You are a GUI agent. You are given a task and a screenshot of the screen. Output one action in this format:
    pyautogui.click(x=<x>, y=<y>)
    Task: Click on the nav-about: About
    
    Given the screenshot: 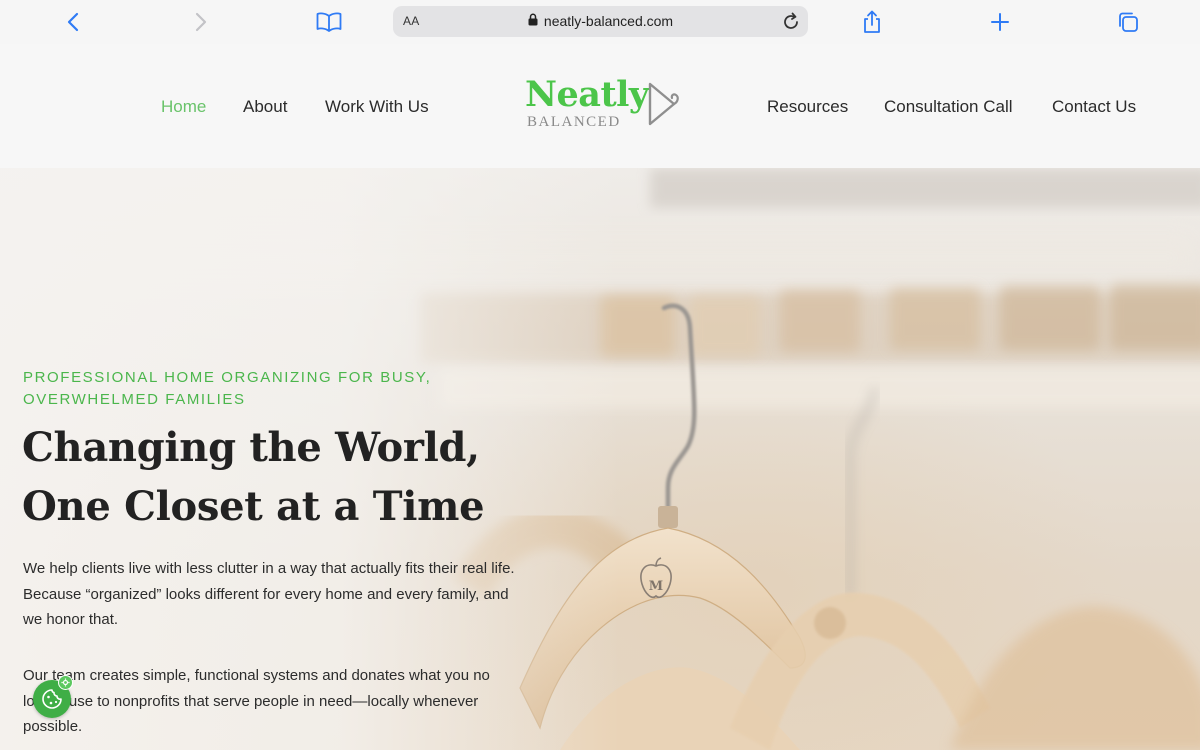 What is the action you would take?
    pyautogui.click(x=265, y=107)
    